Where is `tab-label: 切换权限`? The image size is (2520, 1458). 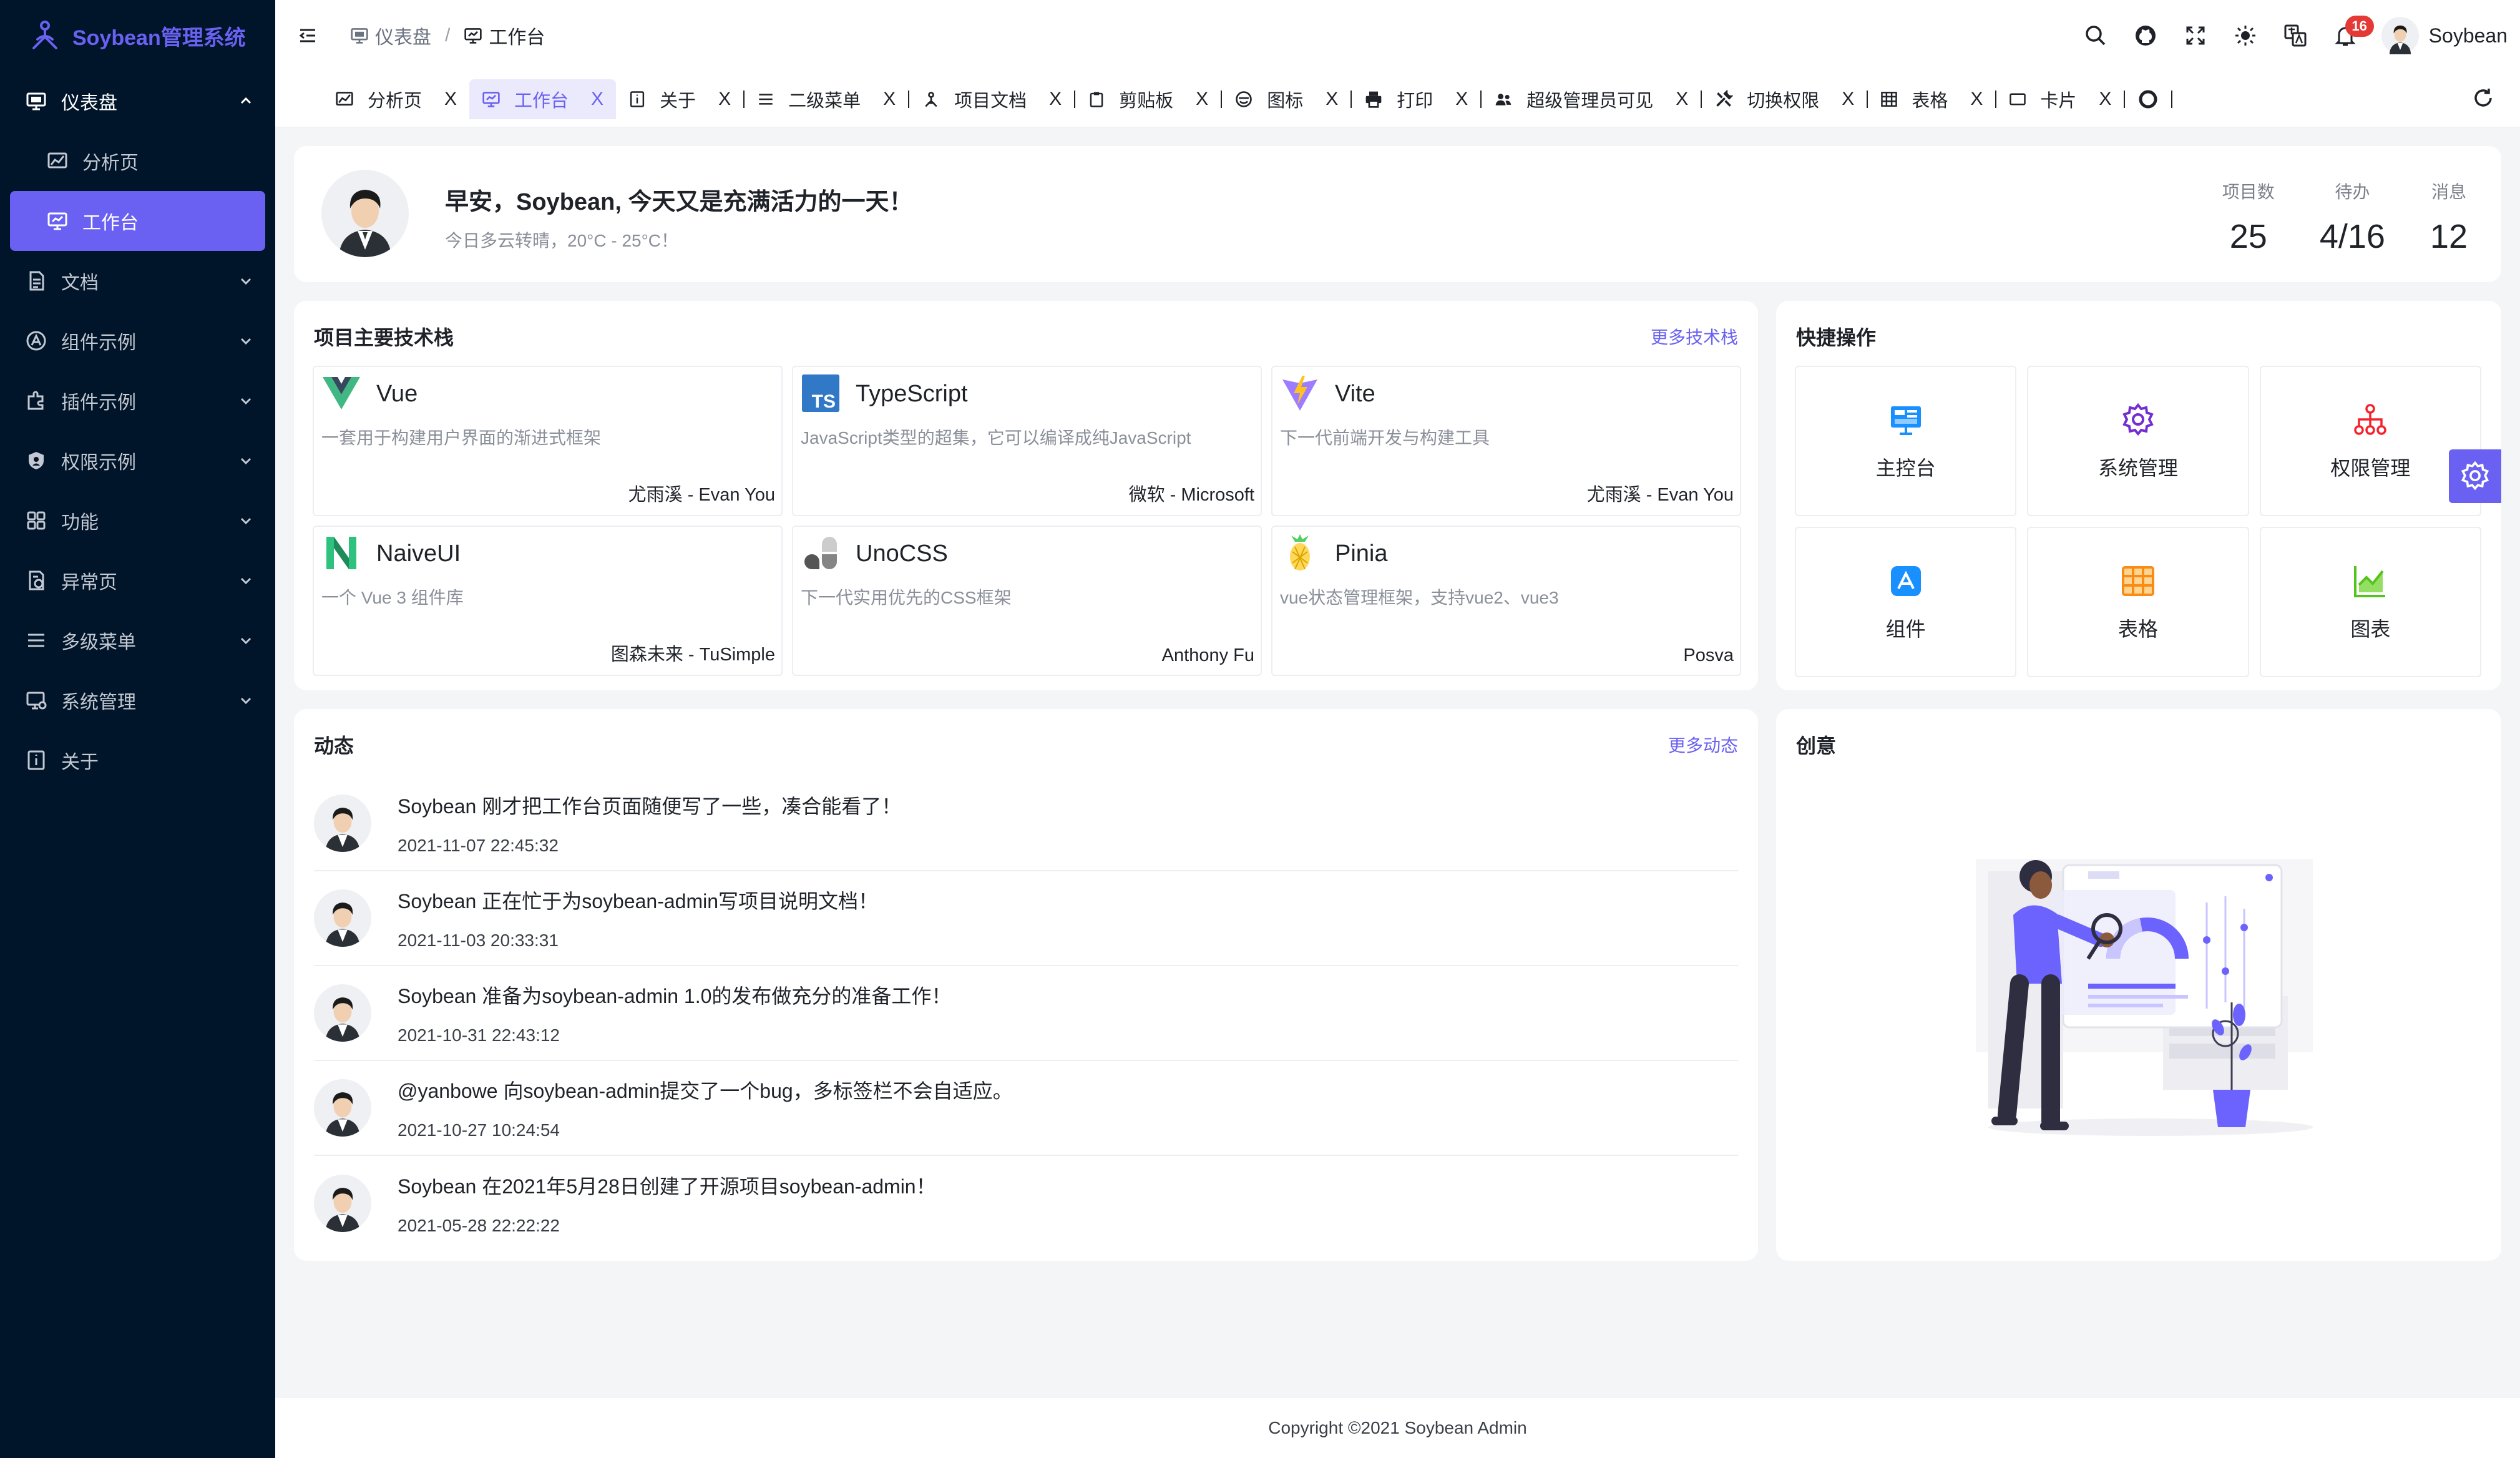
tab-label: 切换权限 is located at coordinates (1783, 101).